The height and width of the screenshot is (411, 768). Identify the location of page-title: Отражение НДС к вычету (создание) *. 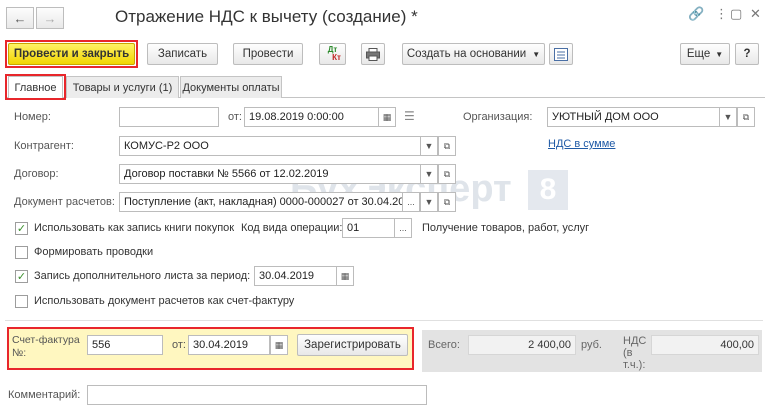
(266, 16).